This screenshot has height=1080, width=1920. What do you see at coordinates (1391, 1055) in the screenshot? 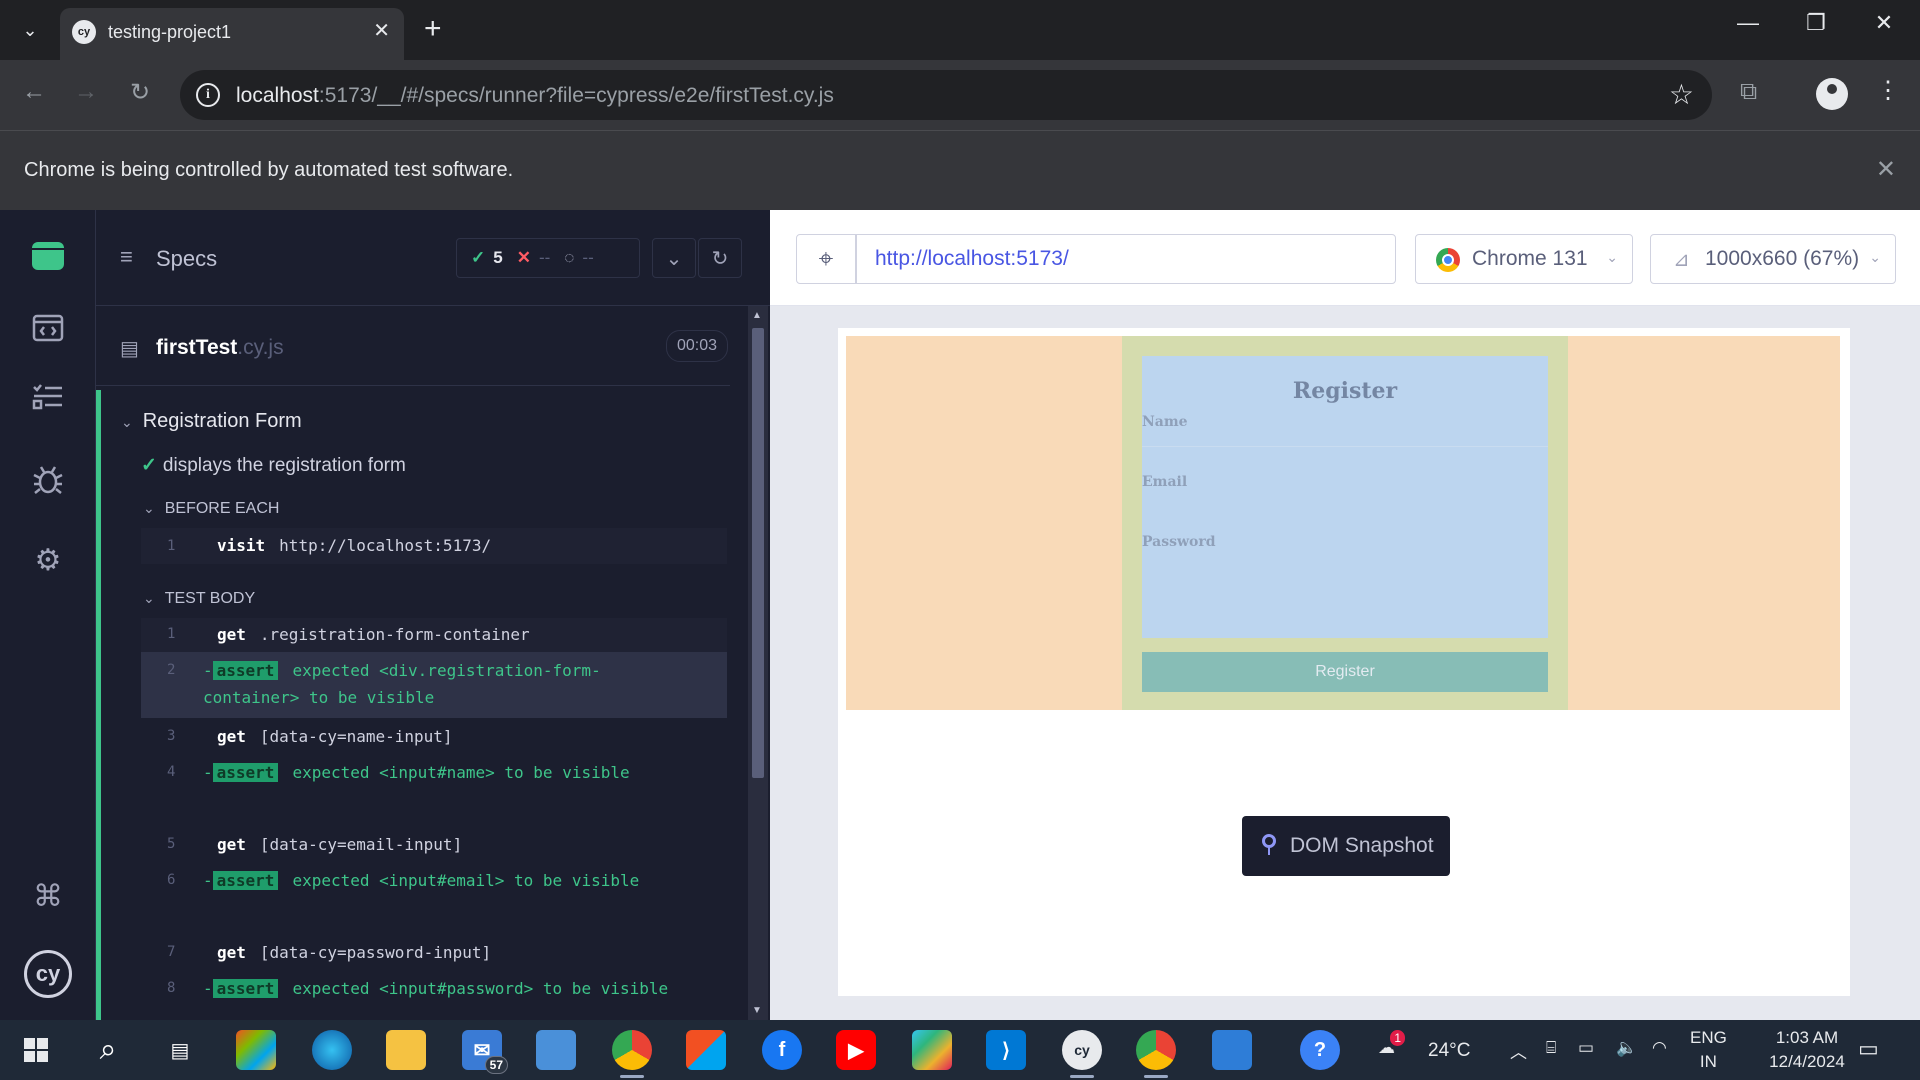
I see `weather-cloud-icon: ☁ 1` at bounding box center [1391, 1055].